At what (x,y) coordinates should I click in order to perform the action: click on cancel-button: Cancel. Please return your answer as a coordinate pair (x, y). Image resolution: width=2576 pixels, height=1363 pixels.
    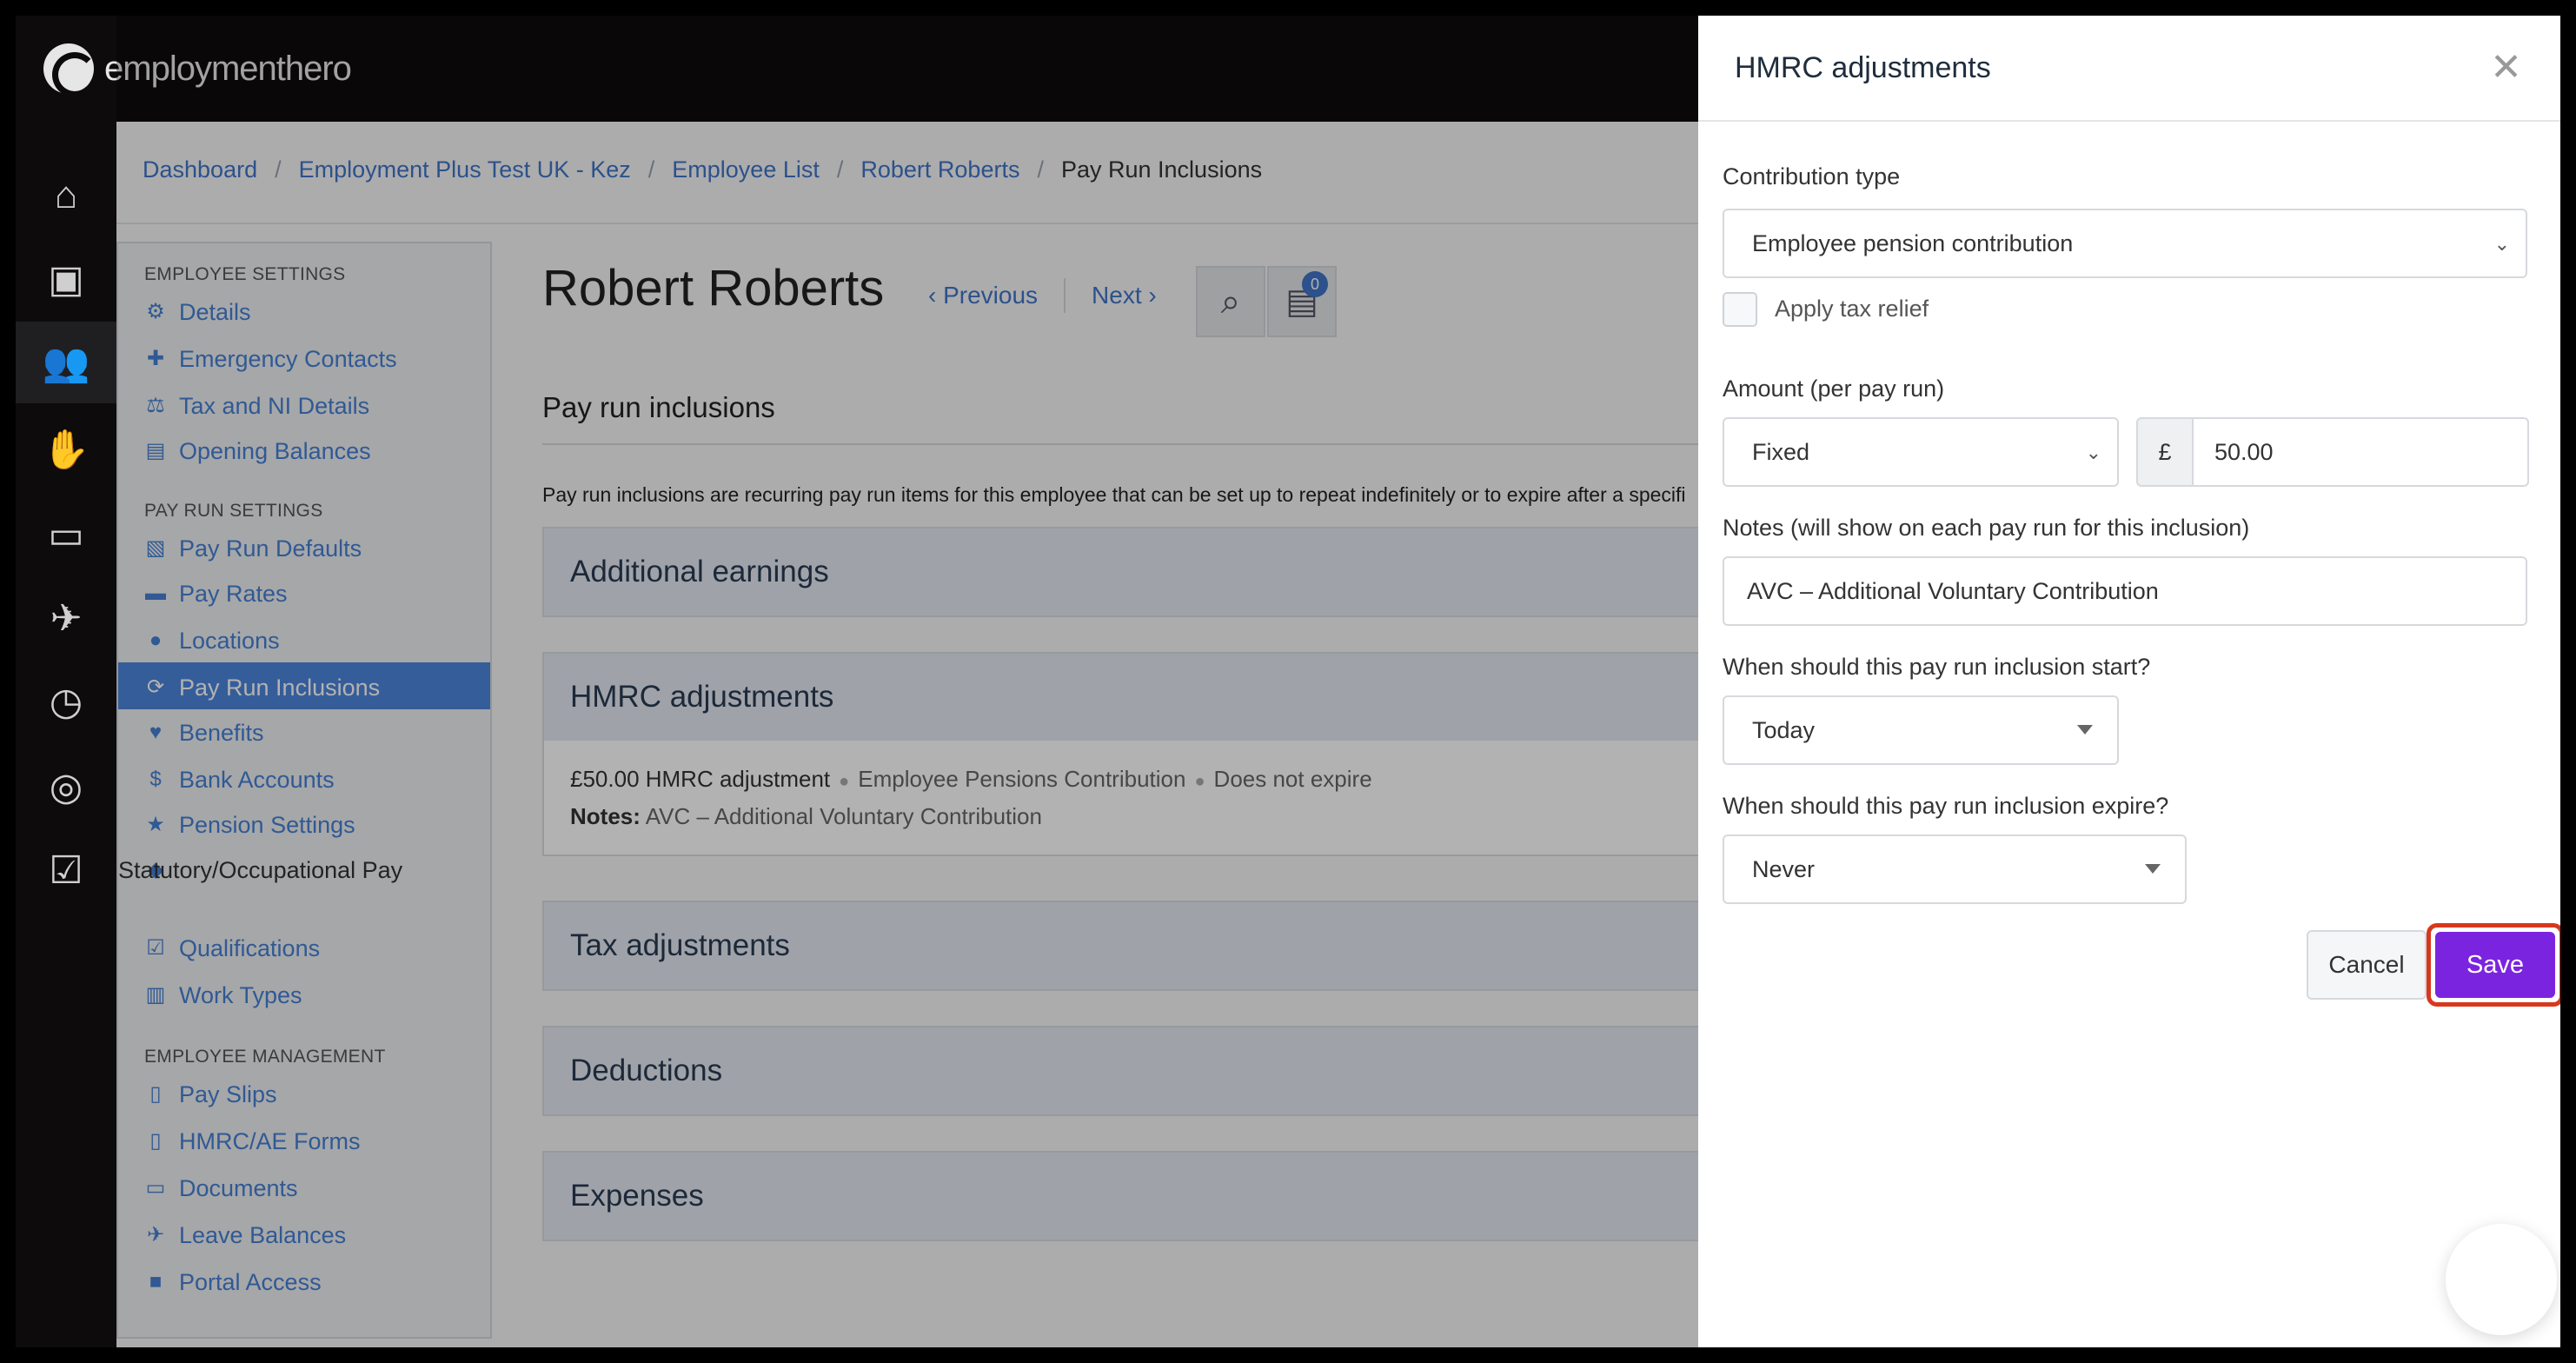
    Looking at the image, I should click on (2367, 965).